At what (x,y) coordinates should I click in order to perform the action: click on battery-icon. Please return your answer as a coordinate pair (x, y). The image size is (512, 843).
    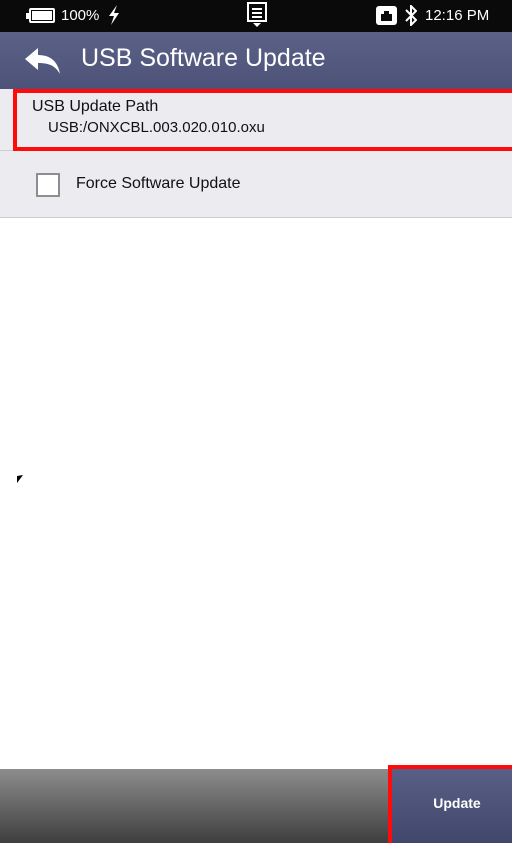
    Looking at the image, I should click on (40, 15).